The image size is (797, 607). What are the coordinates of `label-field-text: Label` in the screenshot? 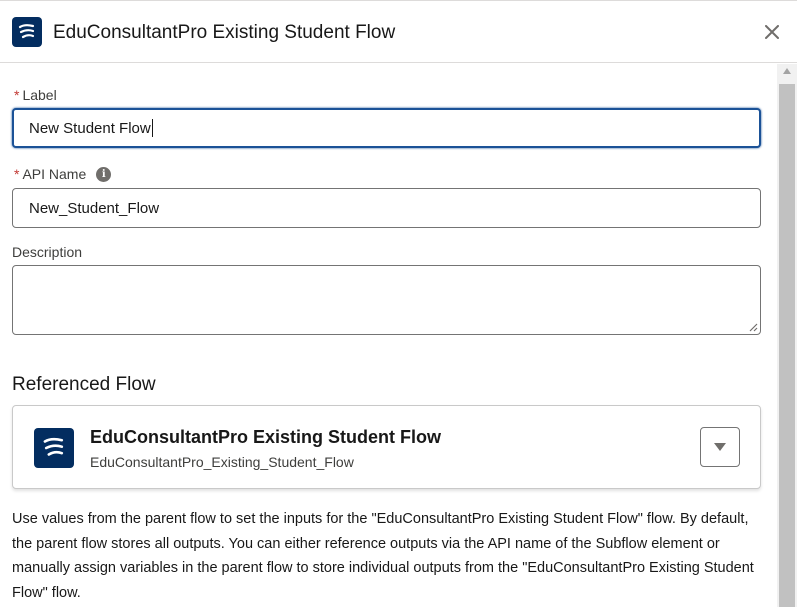 It's located at (39, 95).